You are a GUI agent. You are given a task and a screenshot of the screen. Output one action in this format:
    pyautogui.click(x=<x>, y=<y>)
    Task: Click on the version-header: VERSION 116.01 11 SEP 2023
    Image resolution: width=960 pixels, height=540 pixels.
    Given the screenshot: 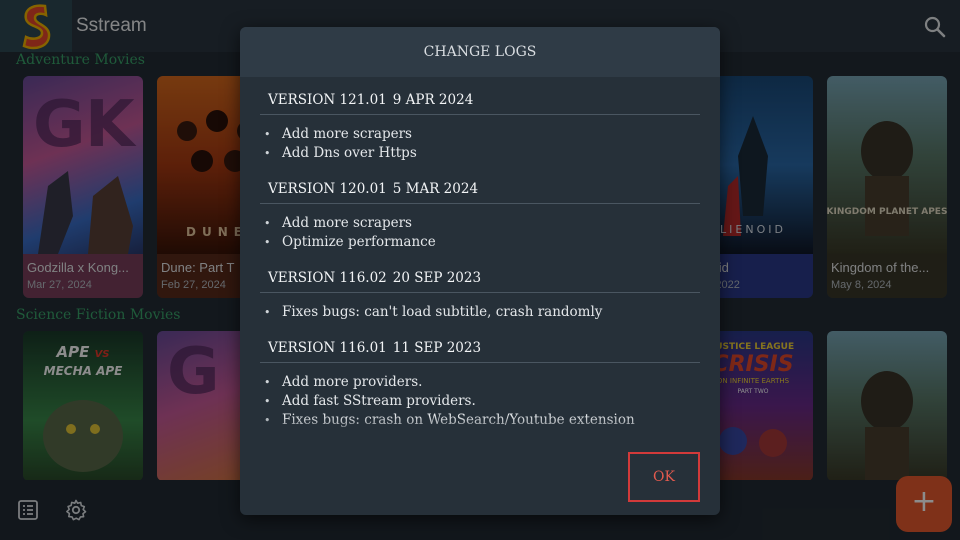 What is the action you would take?
    pyautogui.click(x=480, y=347)
    